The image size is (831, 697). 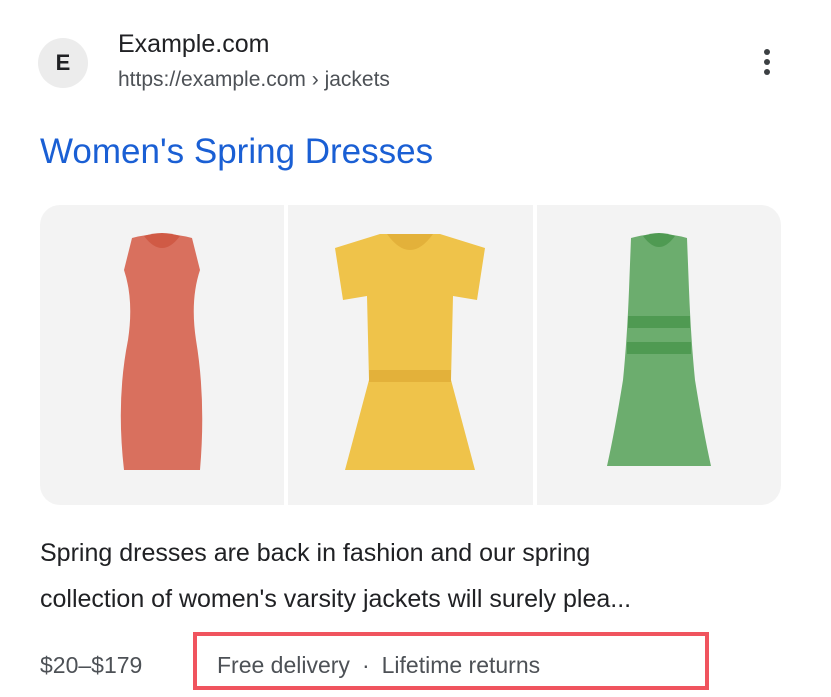 I want to click on red-dress-icon, so click(x=161, y=351).